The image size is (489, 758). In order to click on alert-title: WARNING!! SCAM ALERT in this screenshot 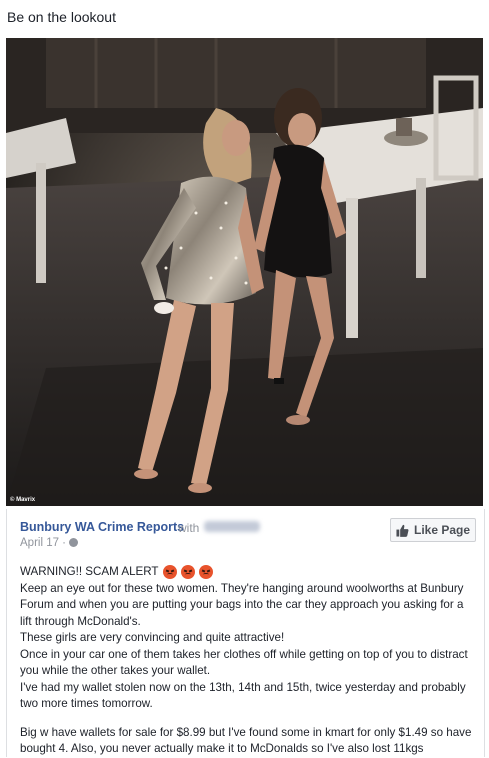, I will do `click(89, 571)`.